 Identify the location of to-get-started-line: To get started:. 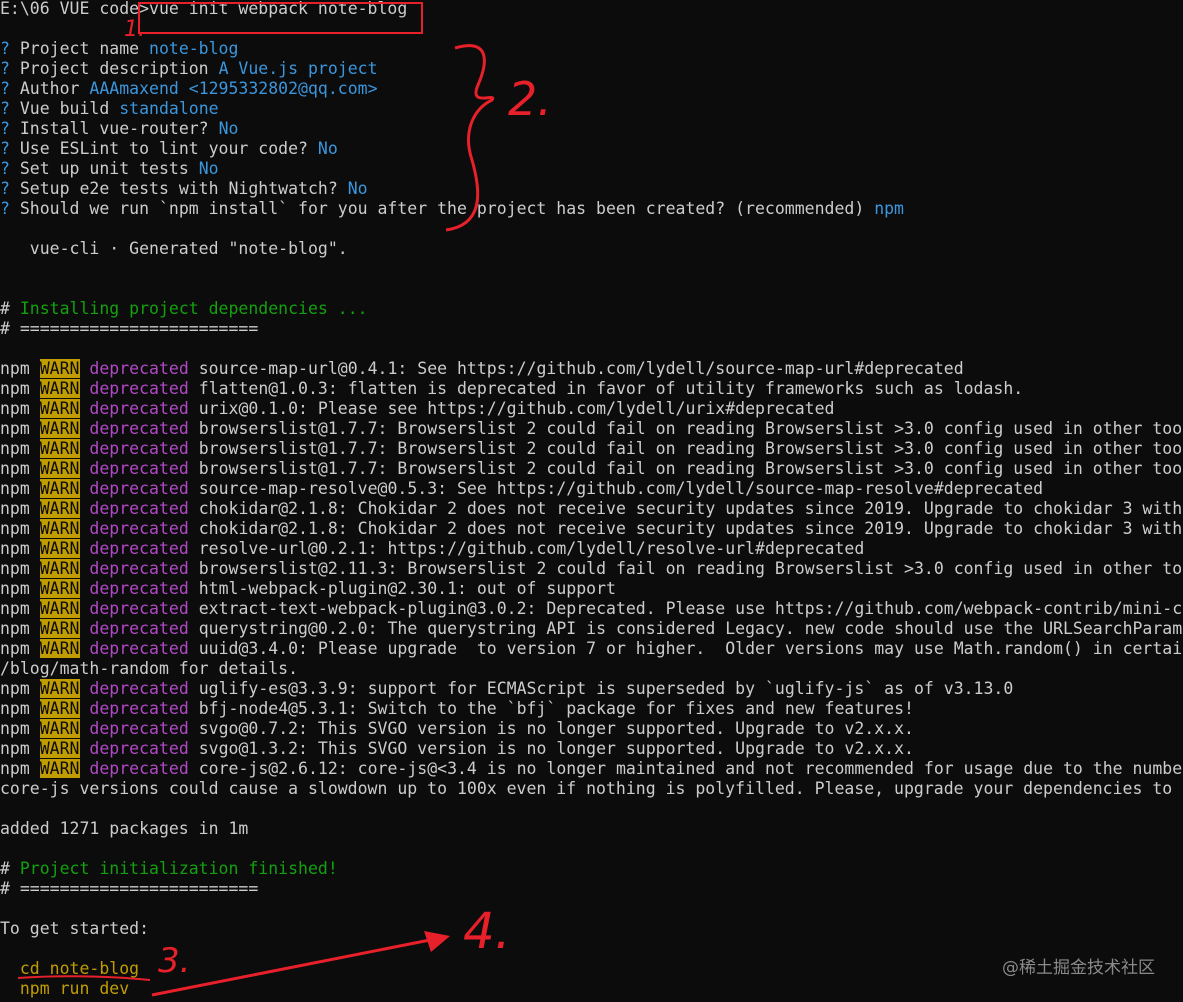
(74, 929).